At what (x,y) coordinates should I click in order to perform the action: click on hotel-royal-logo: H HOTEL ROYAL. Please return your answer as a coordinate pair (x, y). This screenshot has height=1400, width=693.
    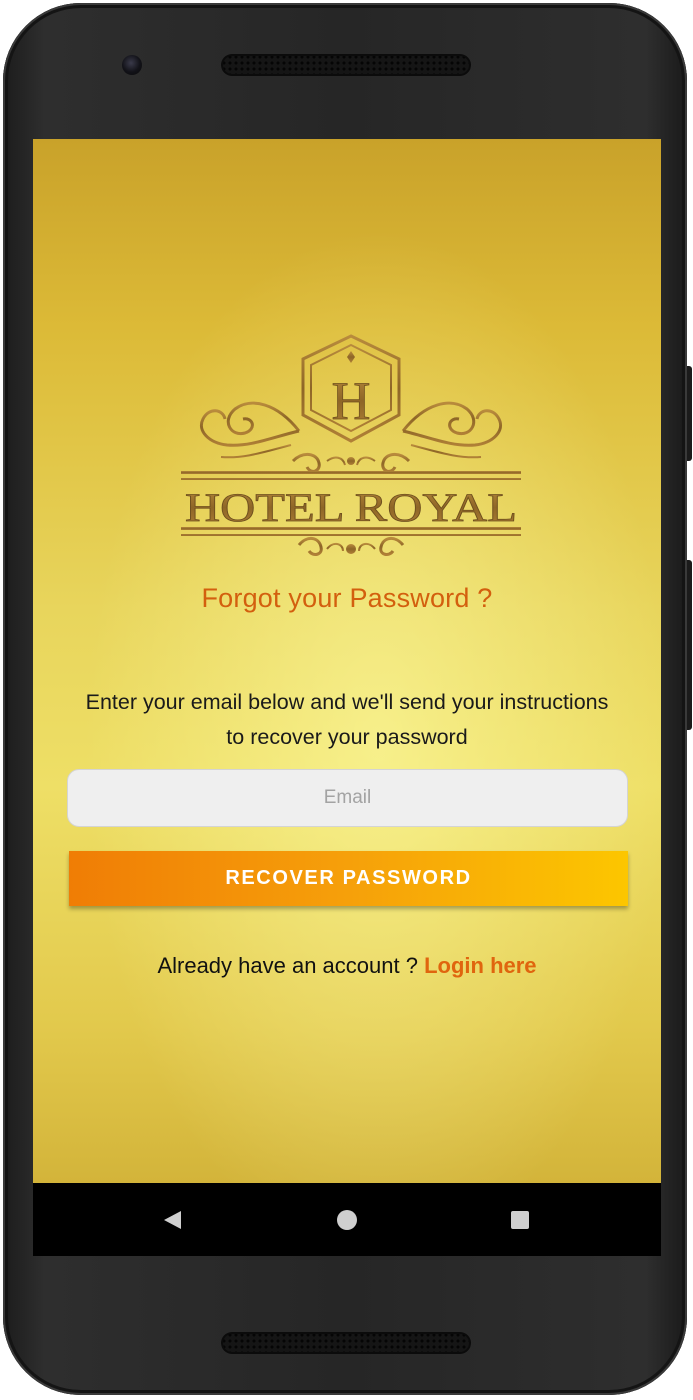
    Looking at the image, I should click on (351, 445).